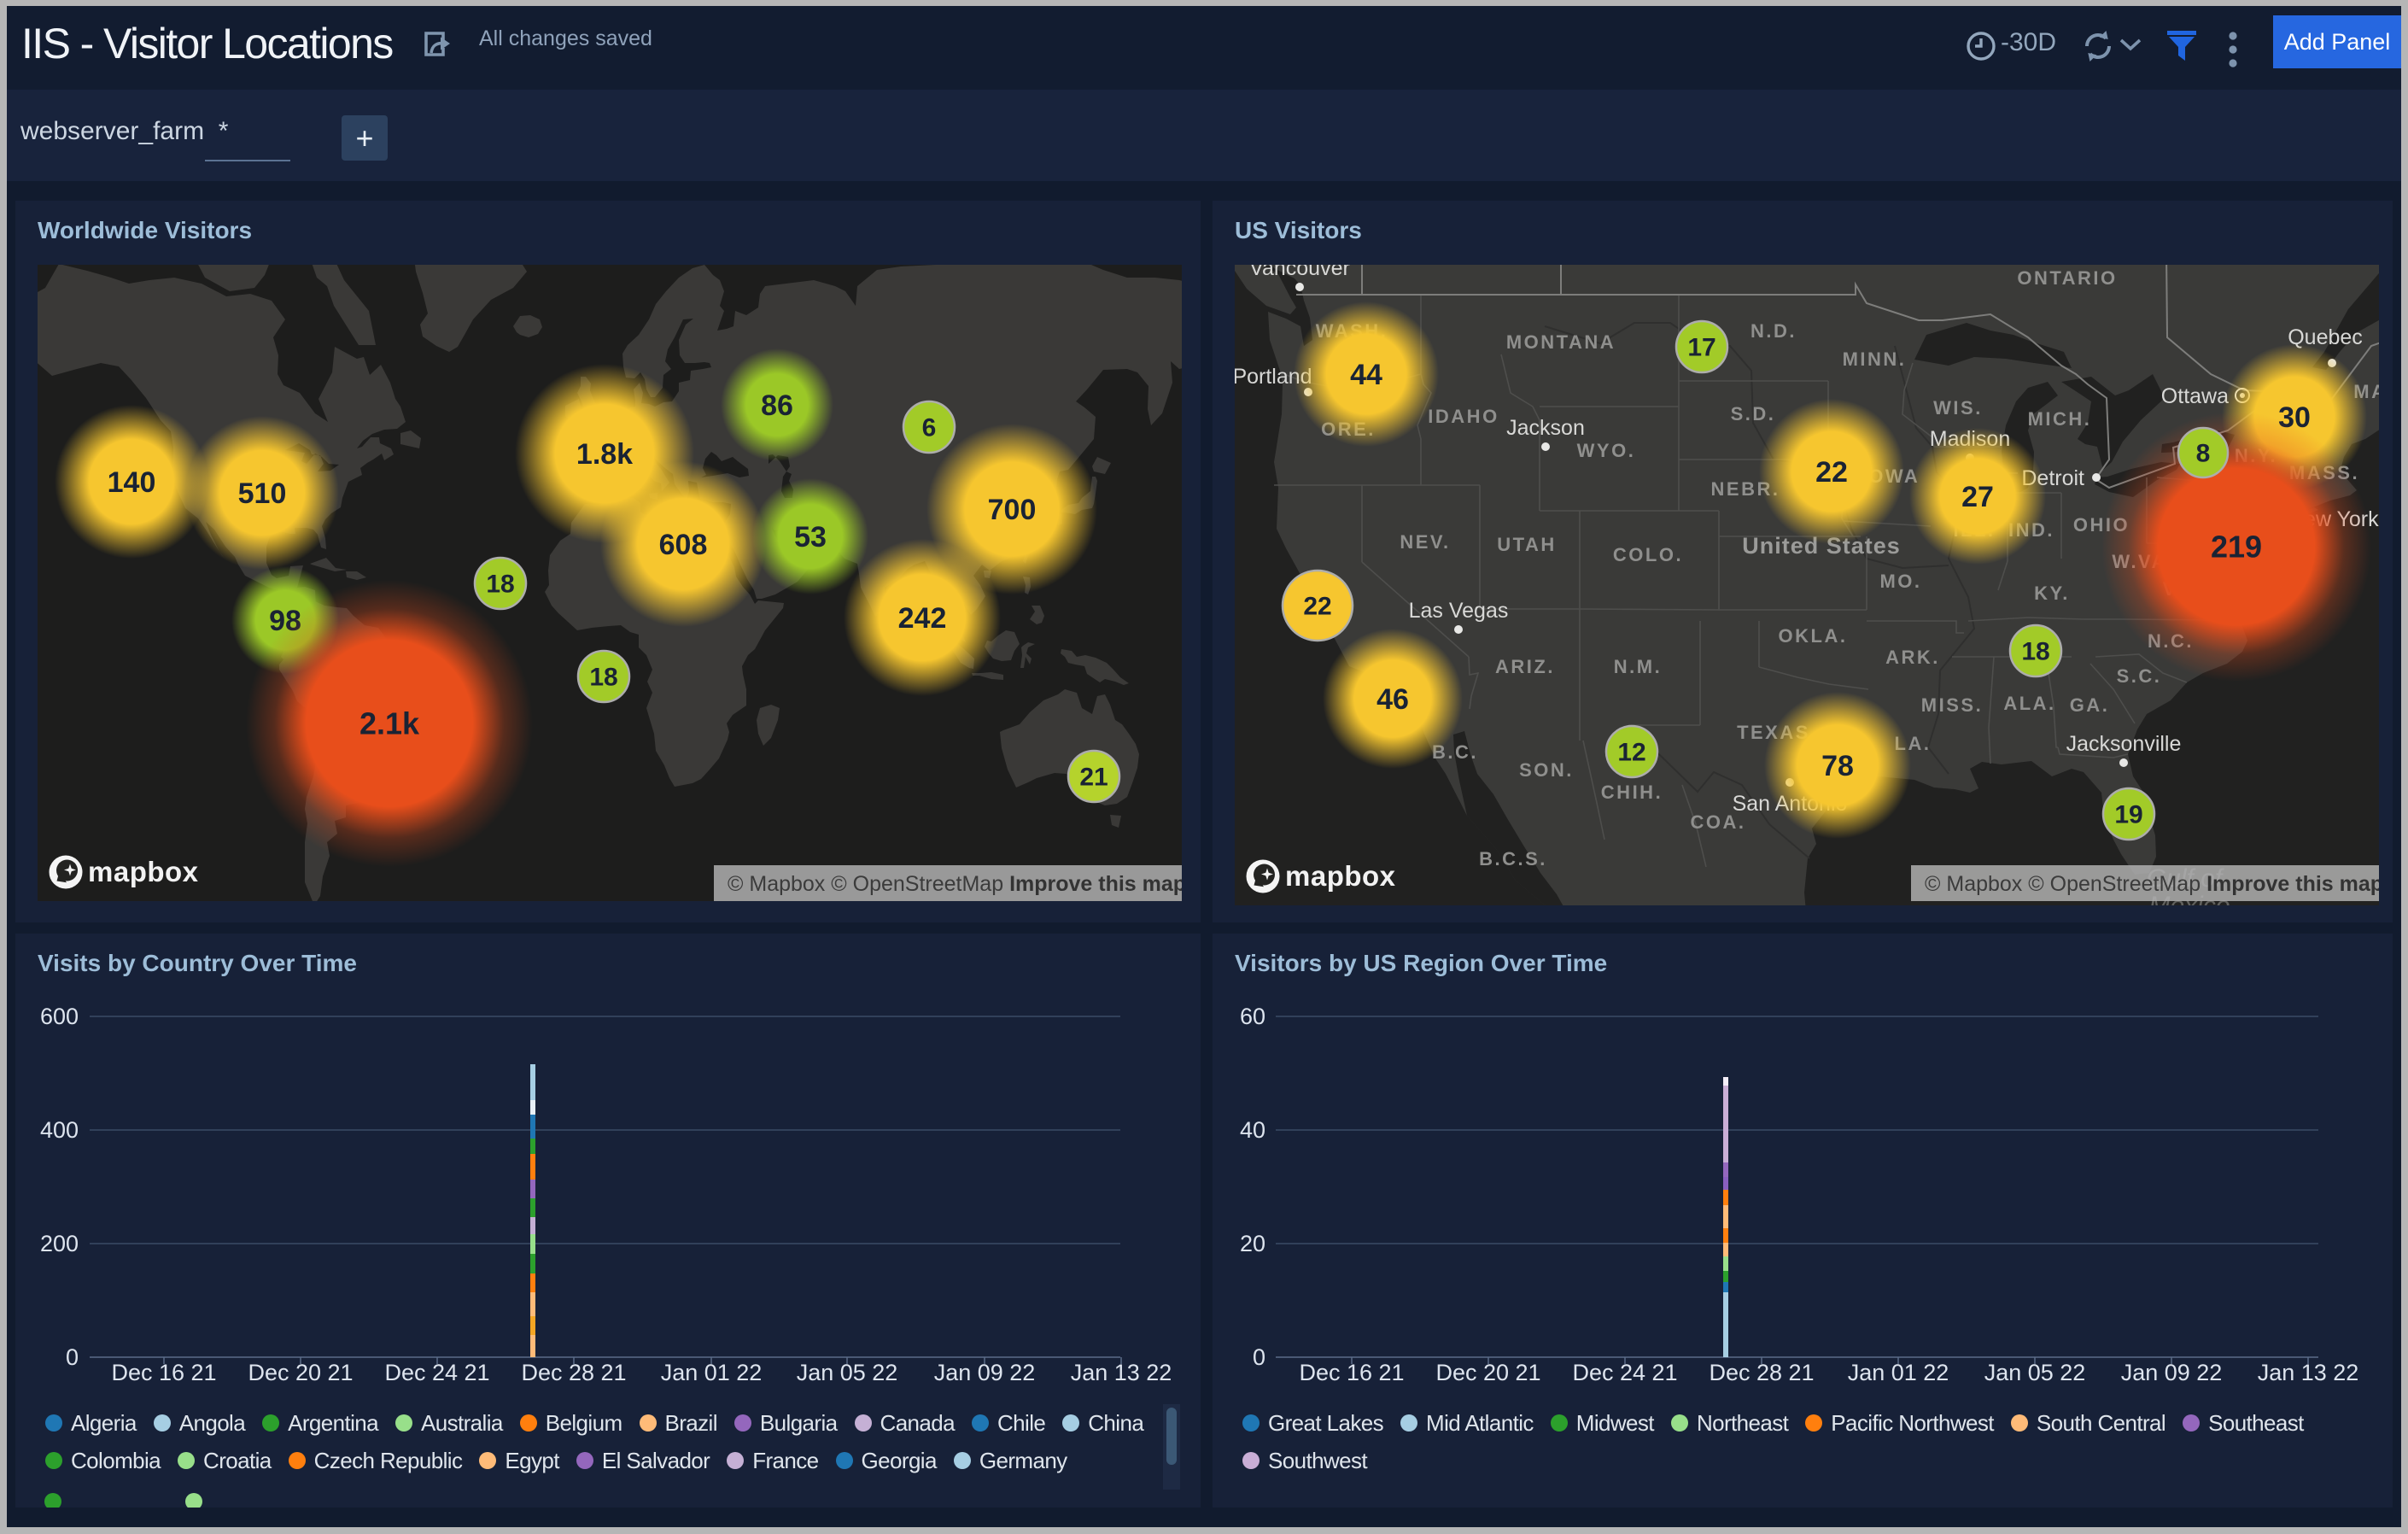 This screenshot has width=2408, height=1534. I want to click on svg-text: OKLA., so click(1813, 636).